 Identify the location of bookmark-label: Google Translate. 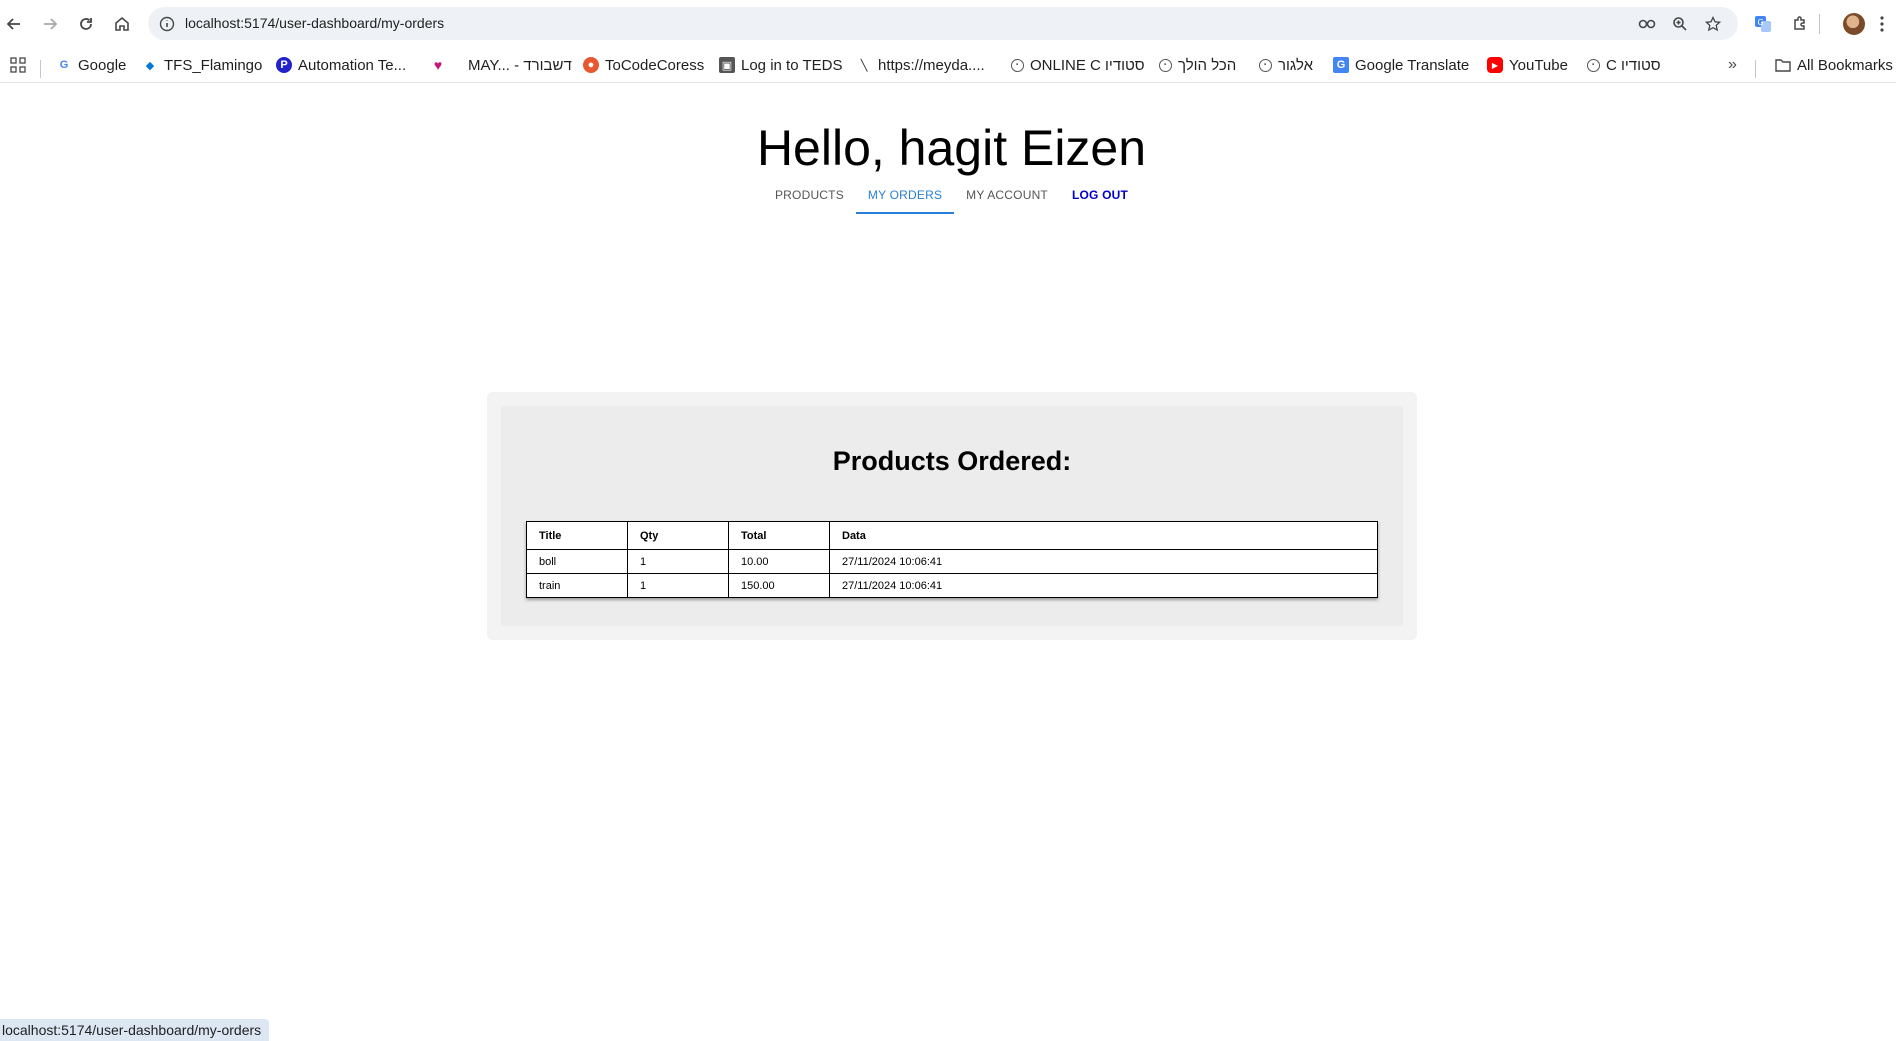
(1412, 65).